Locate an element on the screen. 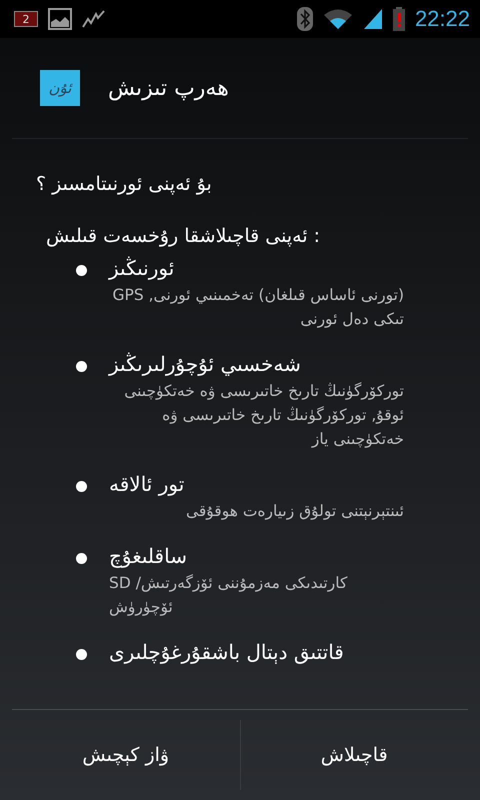 This screenshot has width=480, height=800. battery-badge: 2 is located at coordinates (26, 19).